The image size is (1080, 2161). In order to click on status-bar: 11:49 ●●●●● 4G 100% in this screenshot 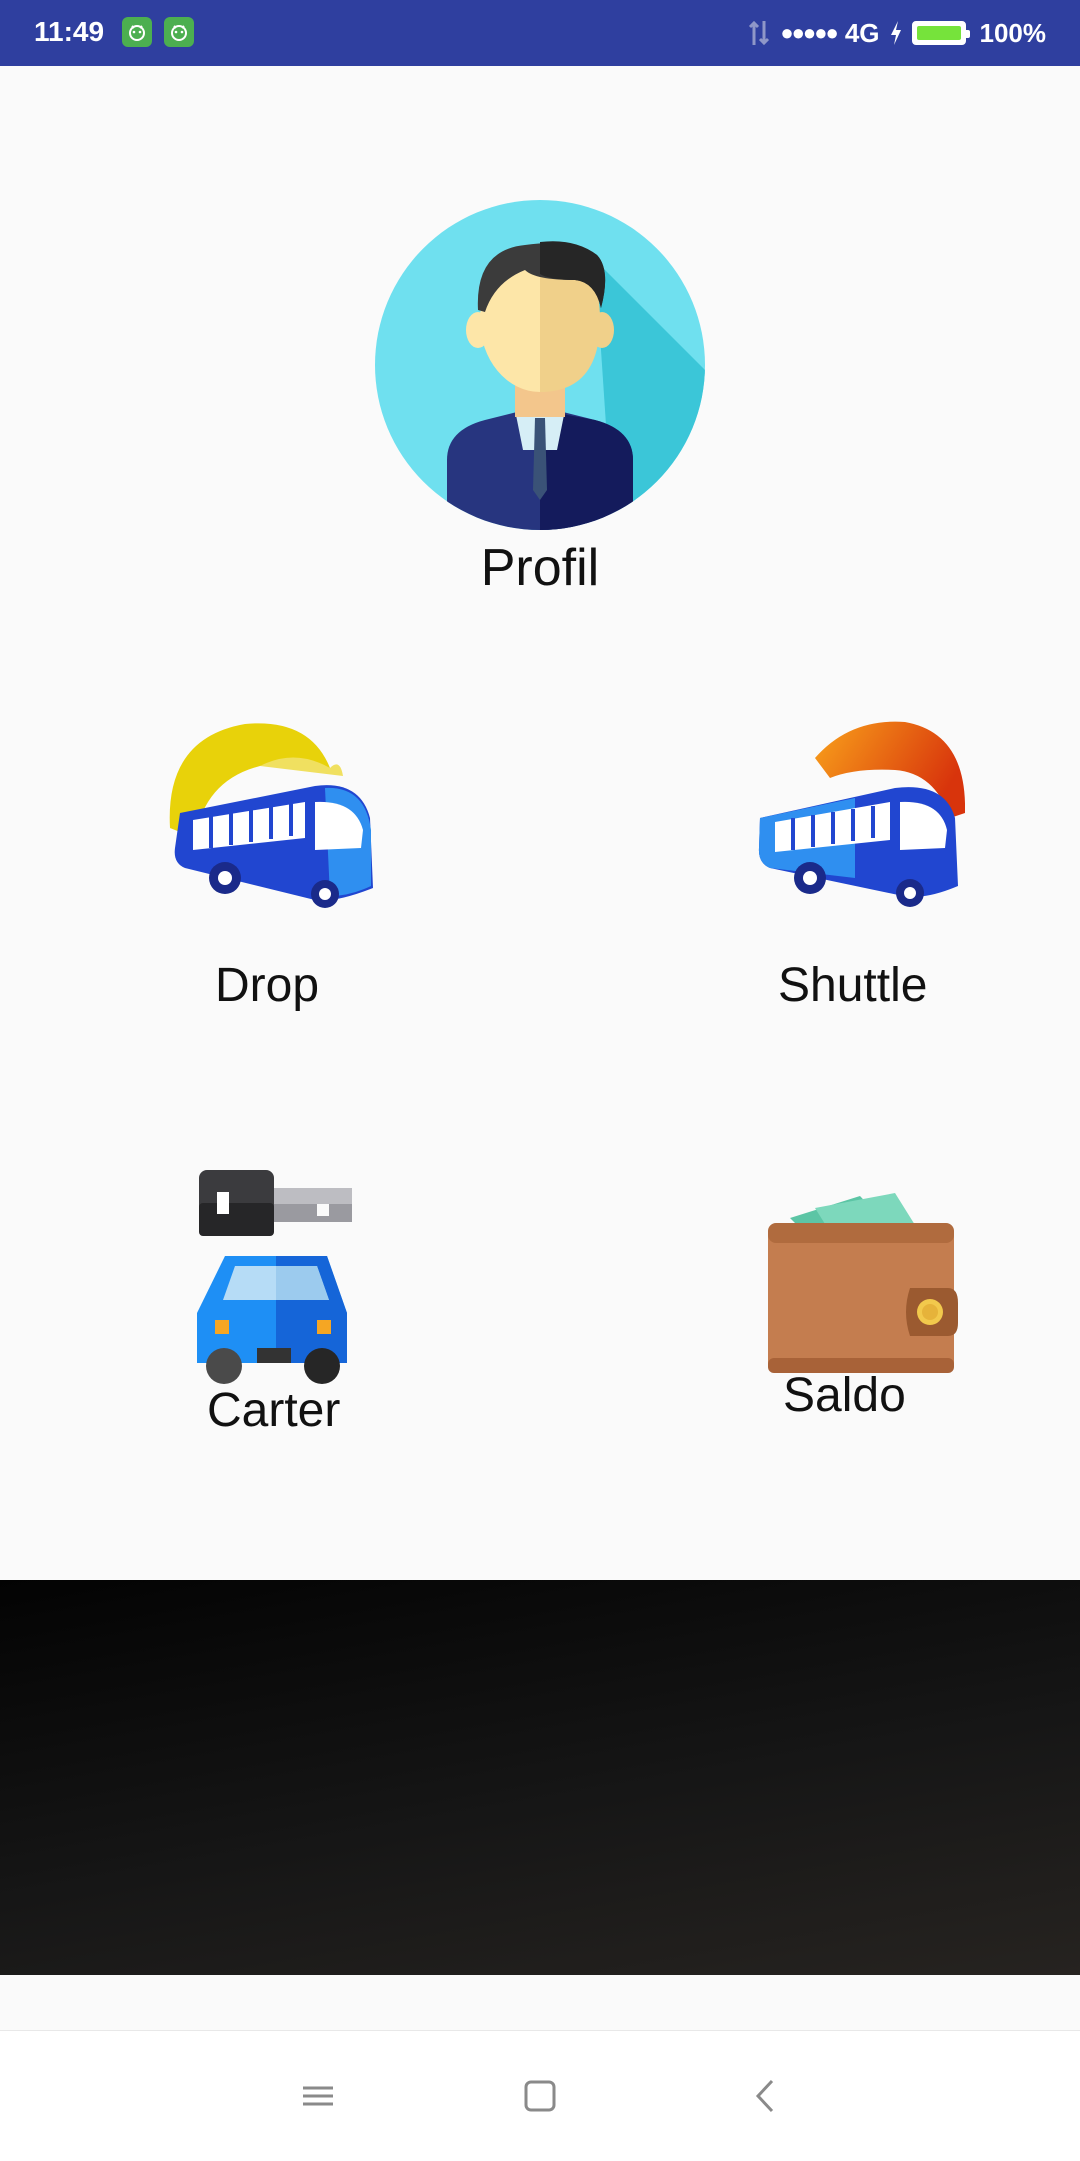, I will do `click(540, 33)`.